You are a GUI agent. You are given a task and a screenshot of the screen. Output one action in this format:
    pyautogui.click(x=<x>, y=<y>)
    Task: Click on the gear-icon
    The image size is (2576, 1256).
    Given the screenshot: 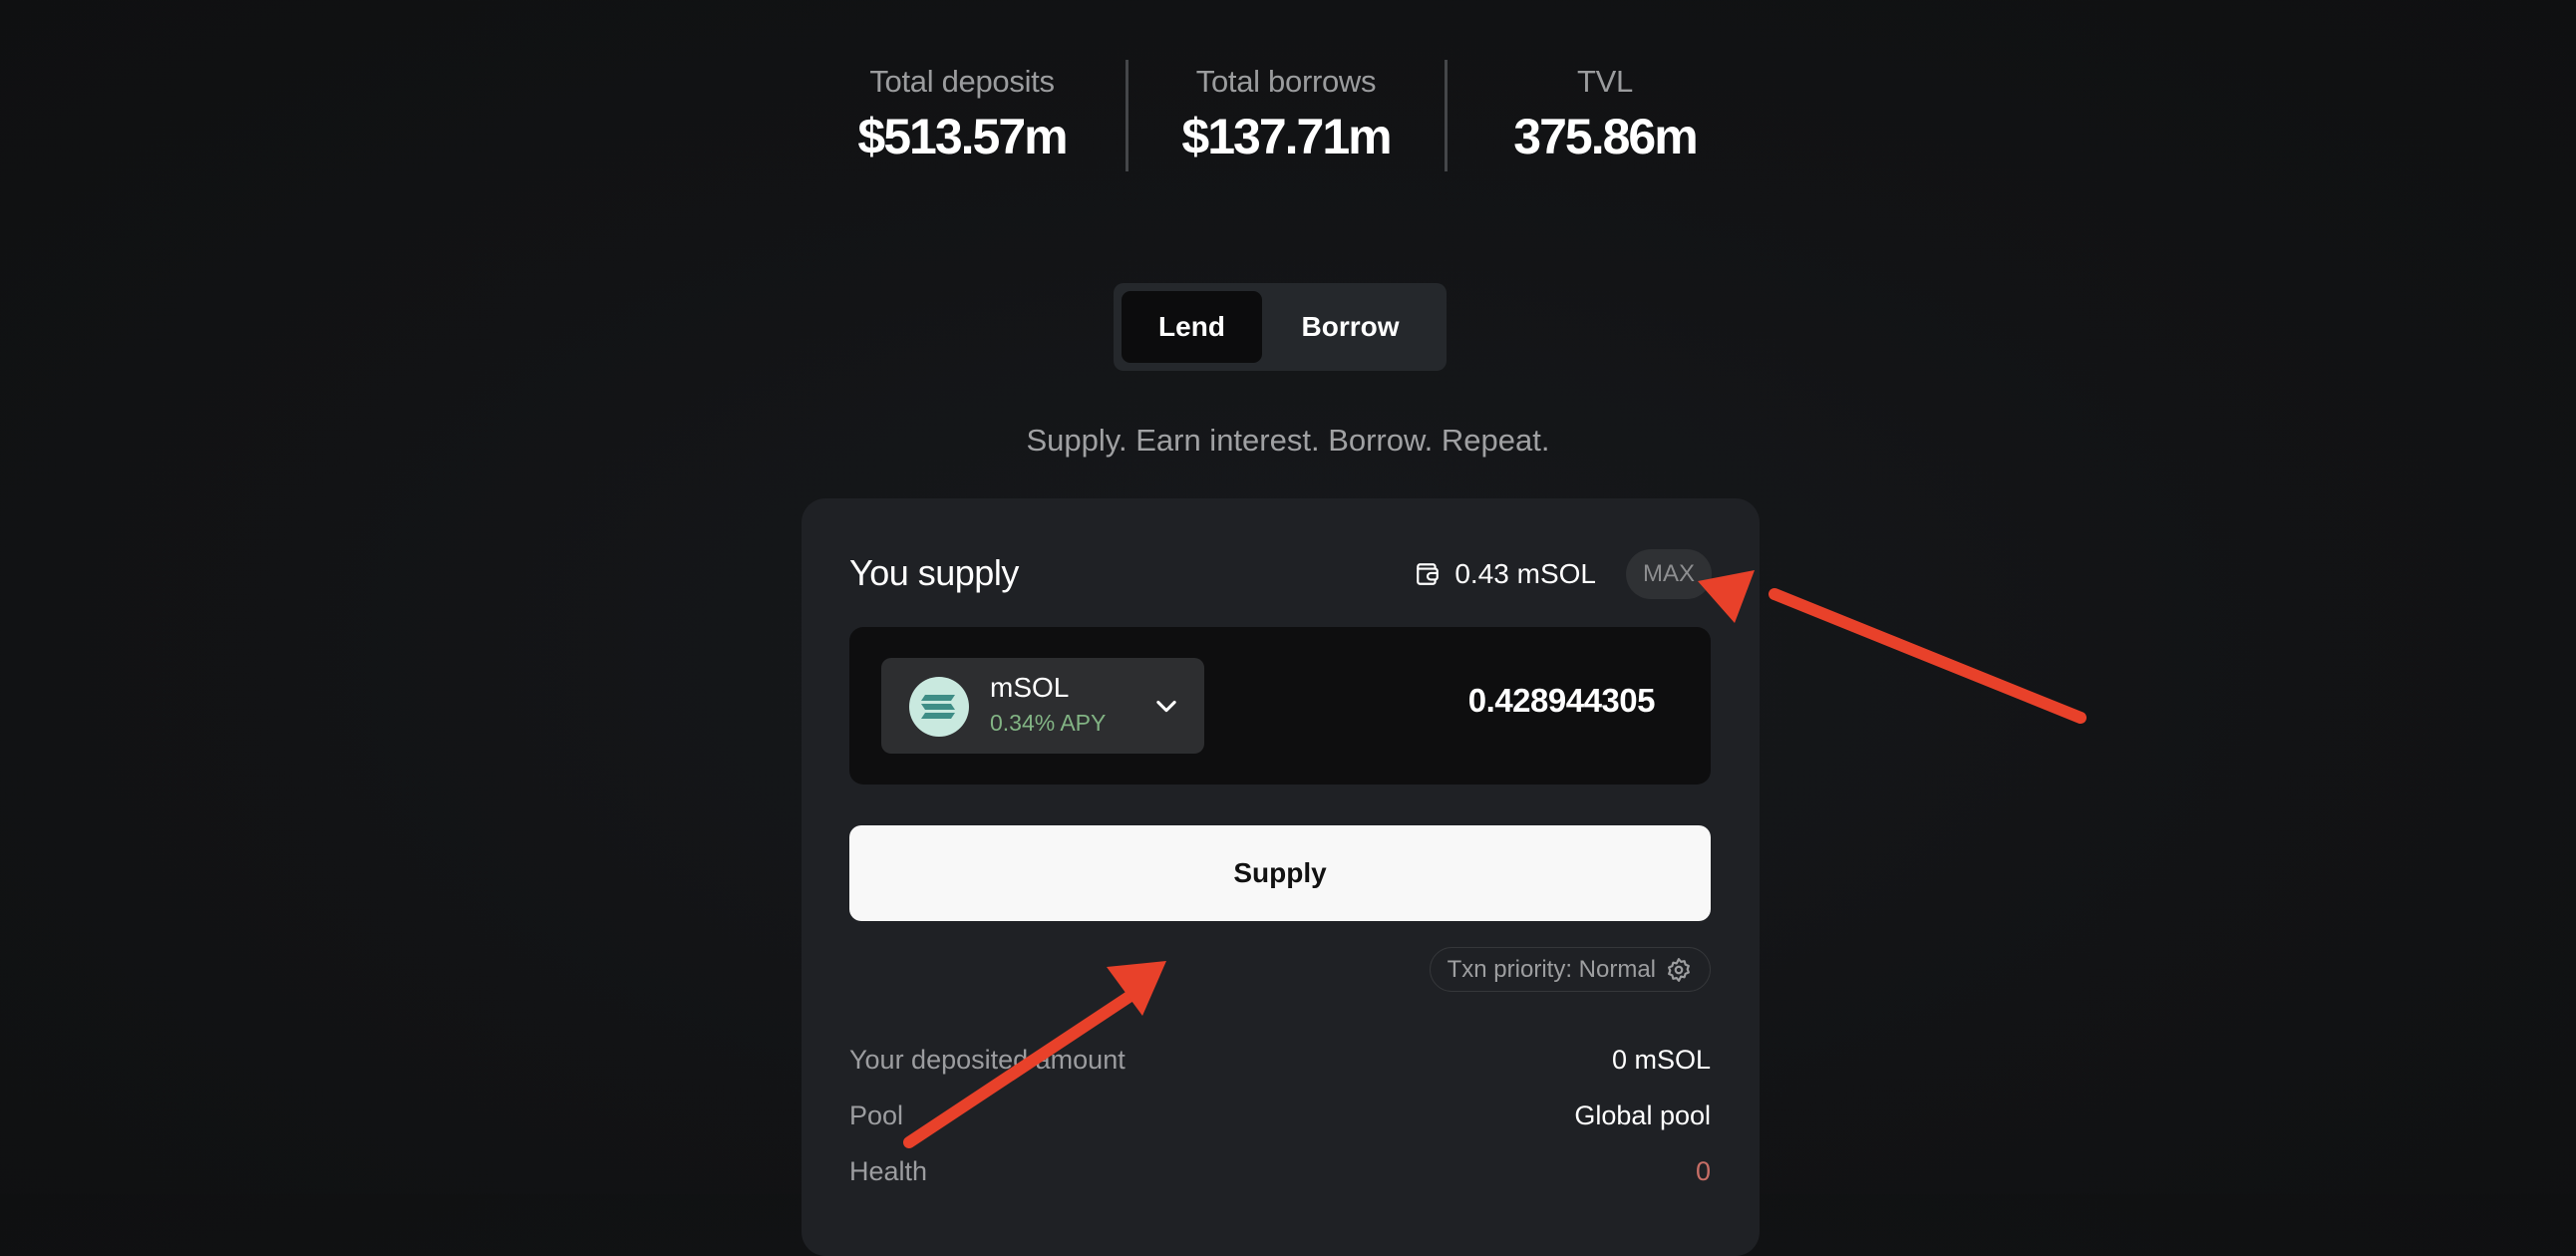 What is the action you would take?
    pyautogui.click(x=1679, y=970)
    